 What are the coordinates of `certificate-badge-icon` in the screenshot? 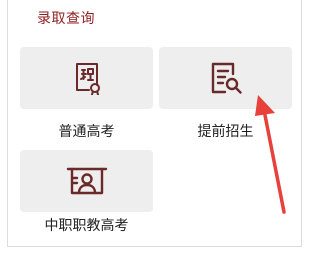 It's located at (87, 78).